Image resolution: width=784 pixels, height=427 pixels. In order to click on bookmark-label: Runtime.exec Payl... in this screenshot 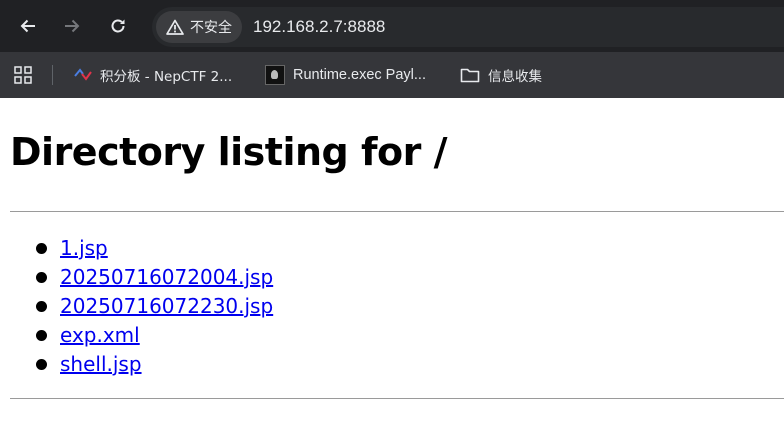, I will do `click(359, 75)`.